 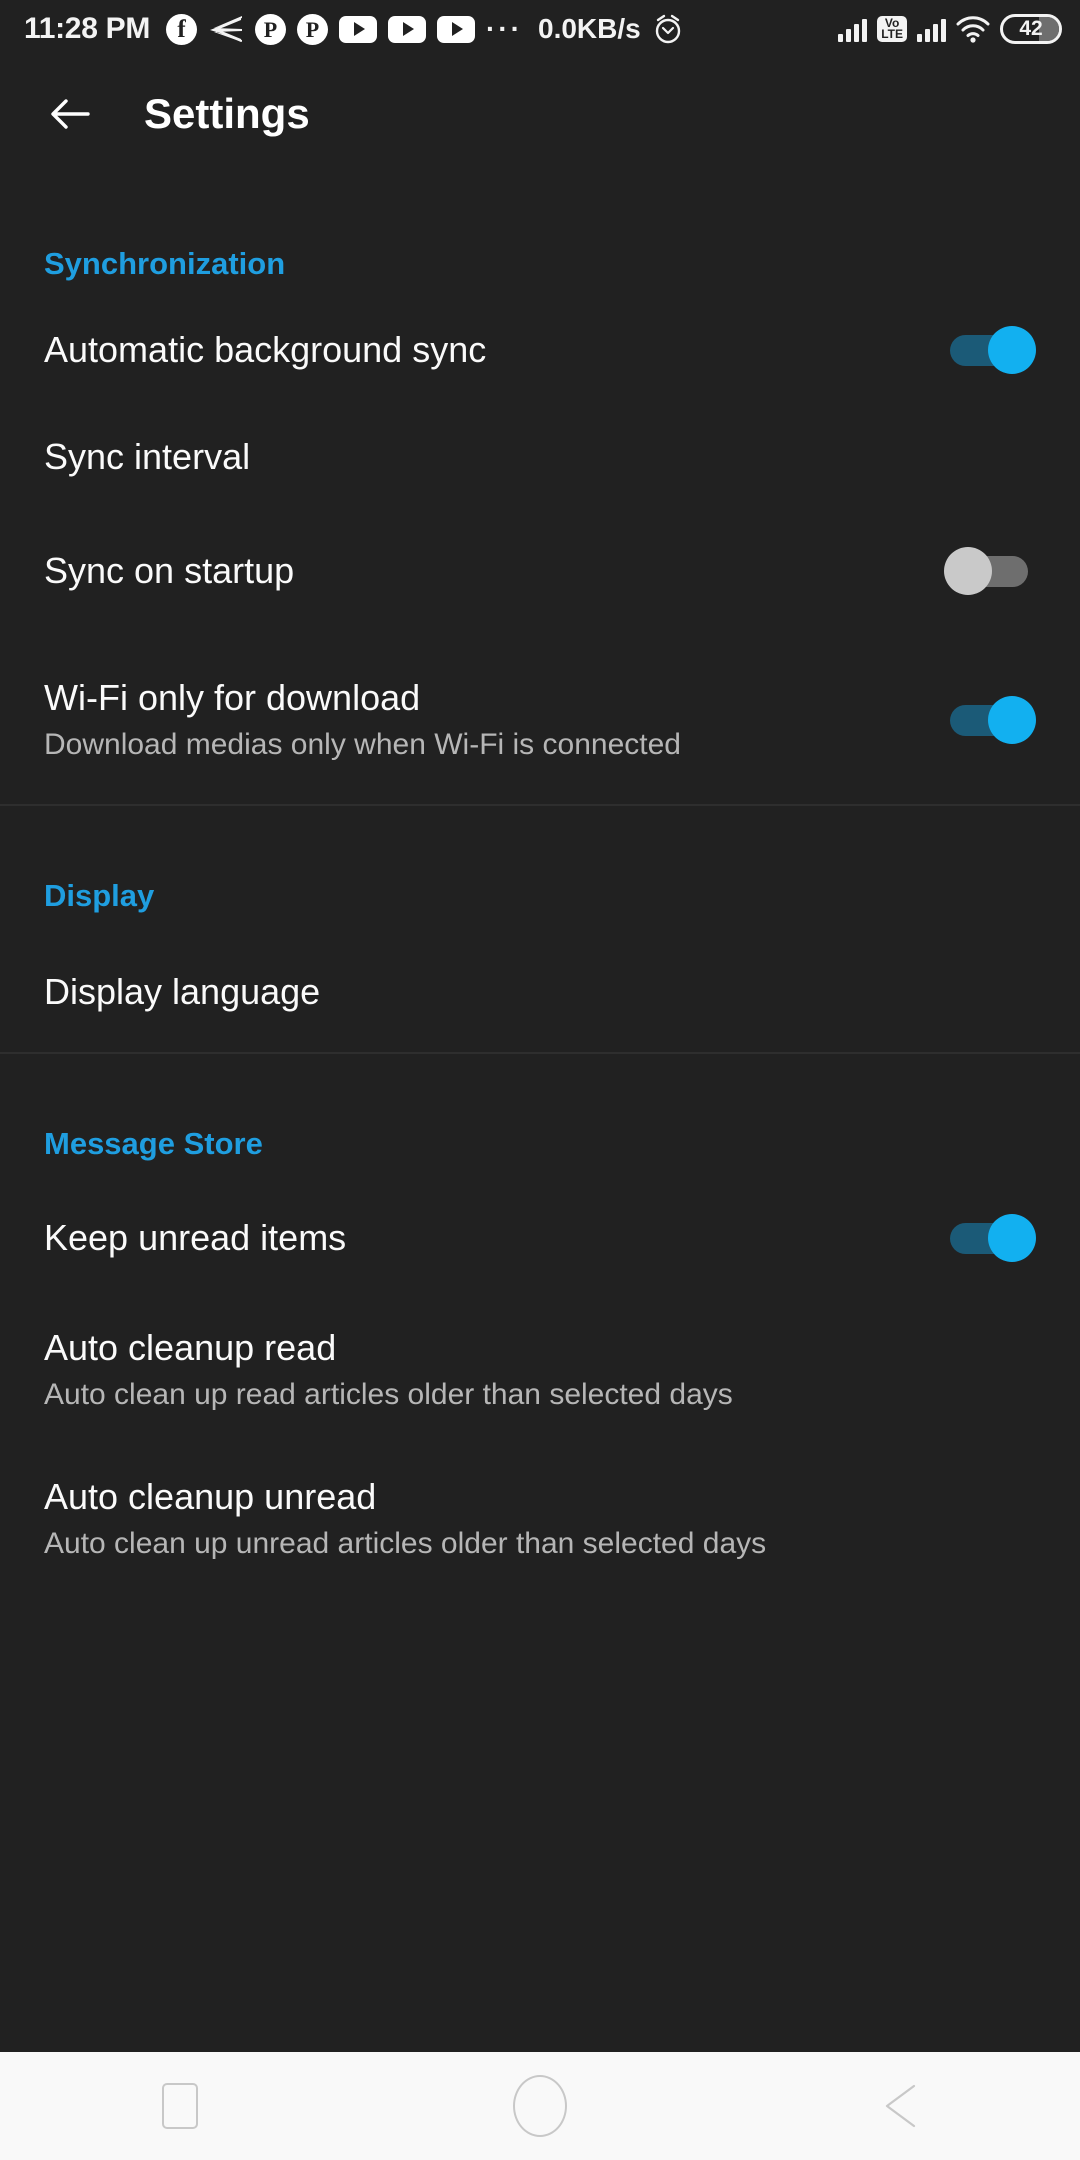 I want to click on setting-row-display-language: Display language, so click(x=540, y=992).